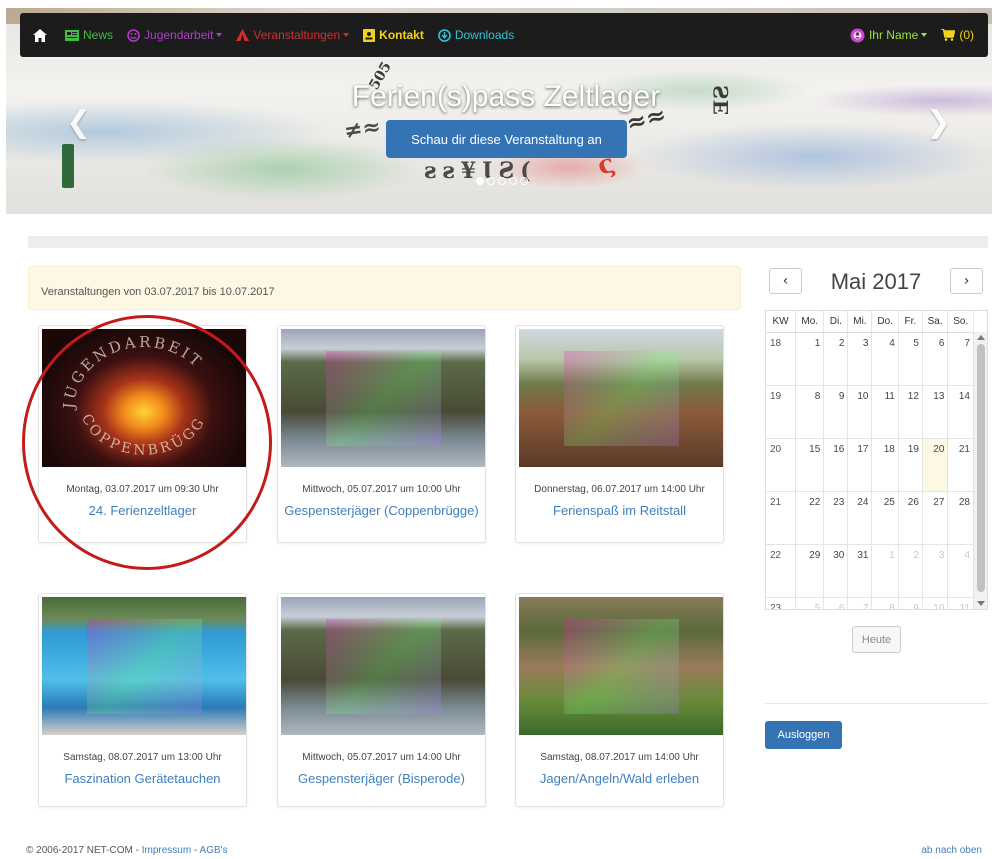  I want to click on scroll-up-icon, so click(981, 337).